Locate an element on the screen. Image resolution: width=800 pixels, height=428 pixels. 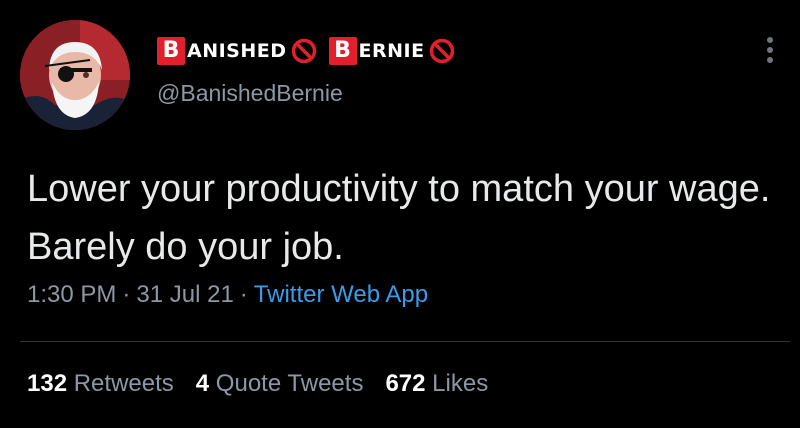
divider is located at coordinates (405, 341).